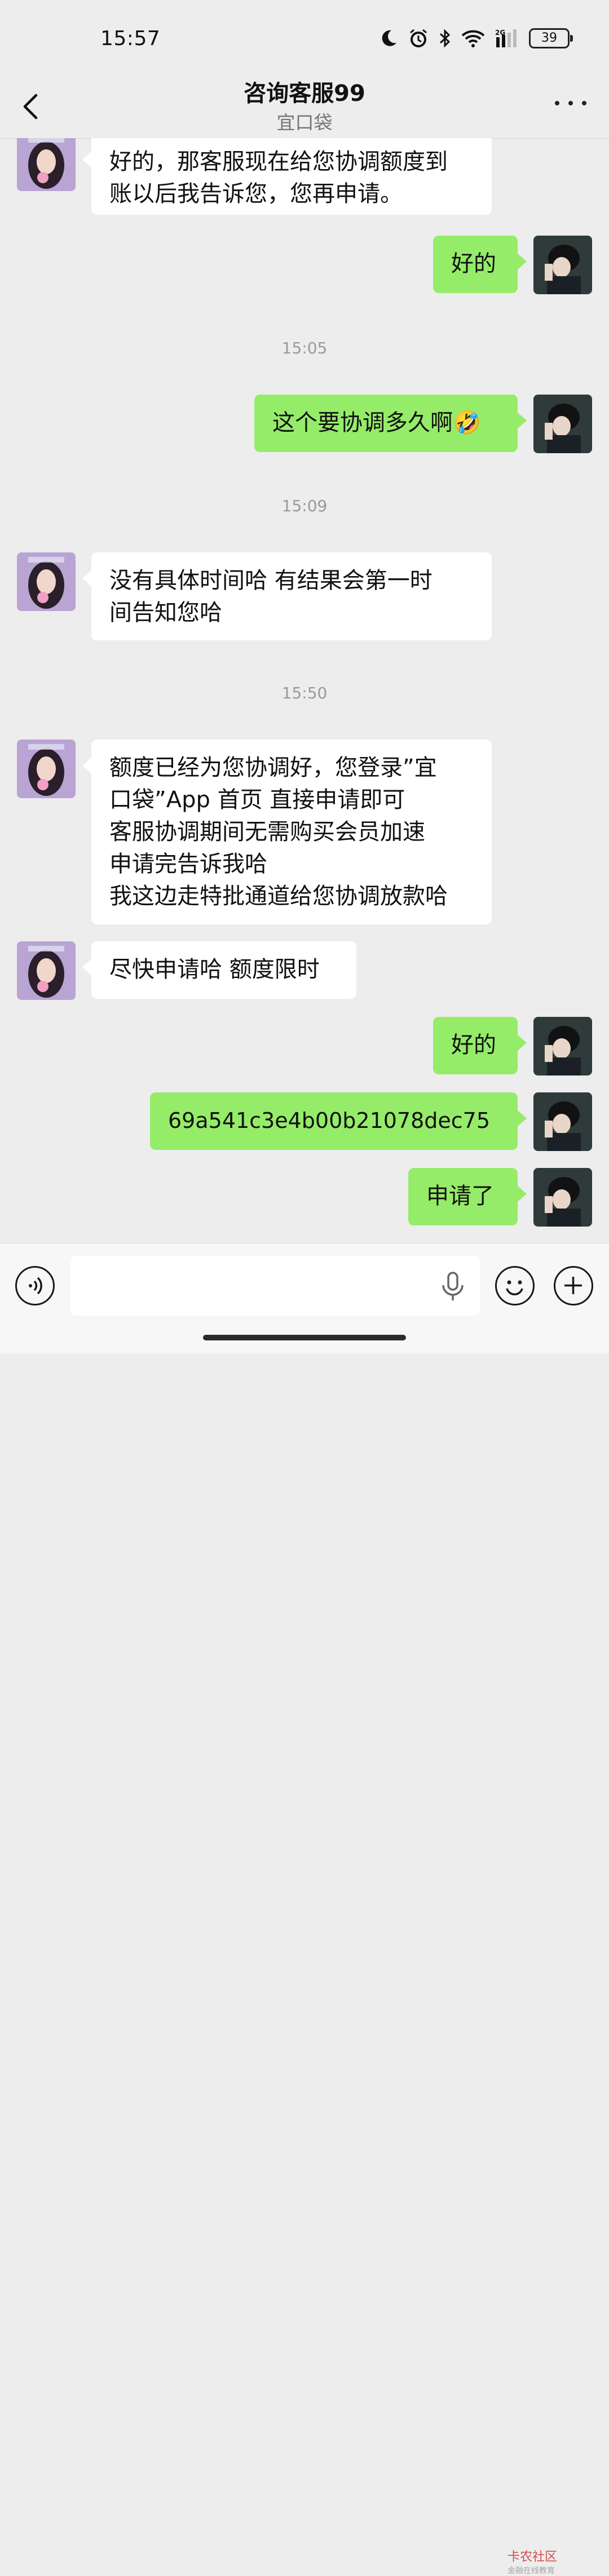 The image size is (609, 2576). I want to click on incoming-message-bubble: 尽快申请哈 额度限时, so click(219, 970).